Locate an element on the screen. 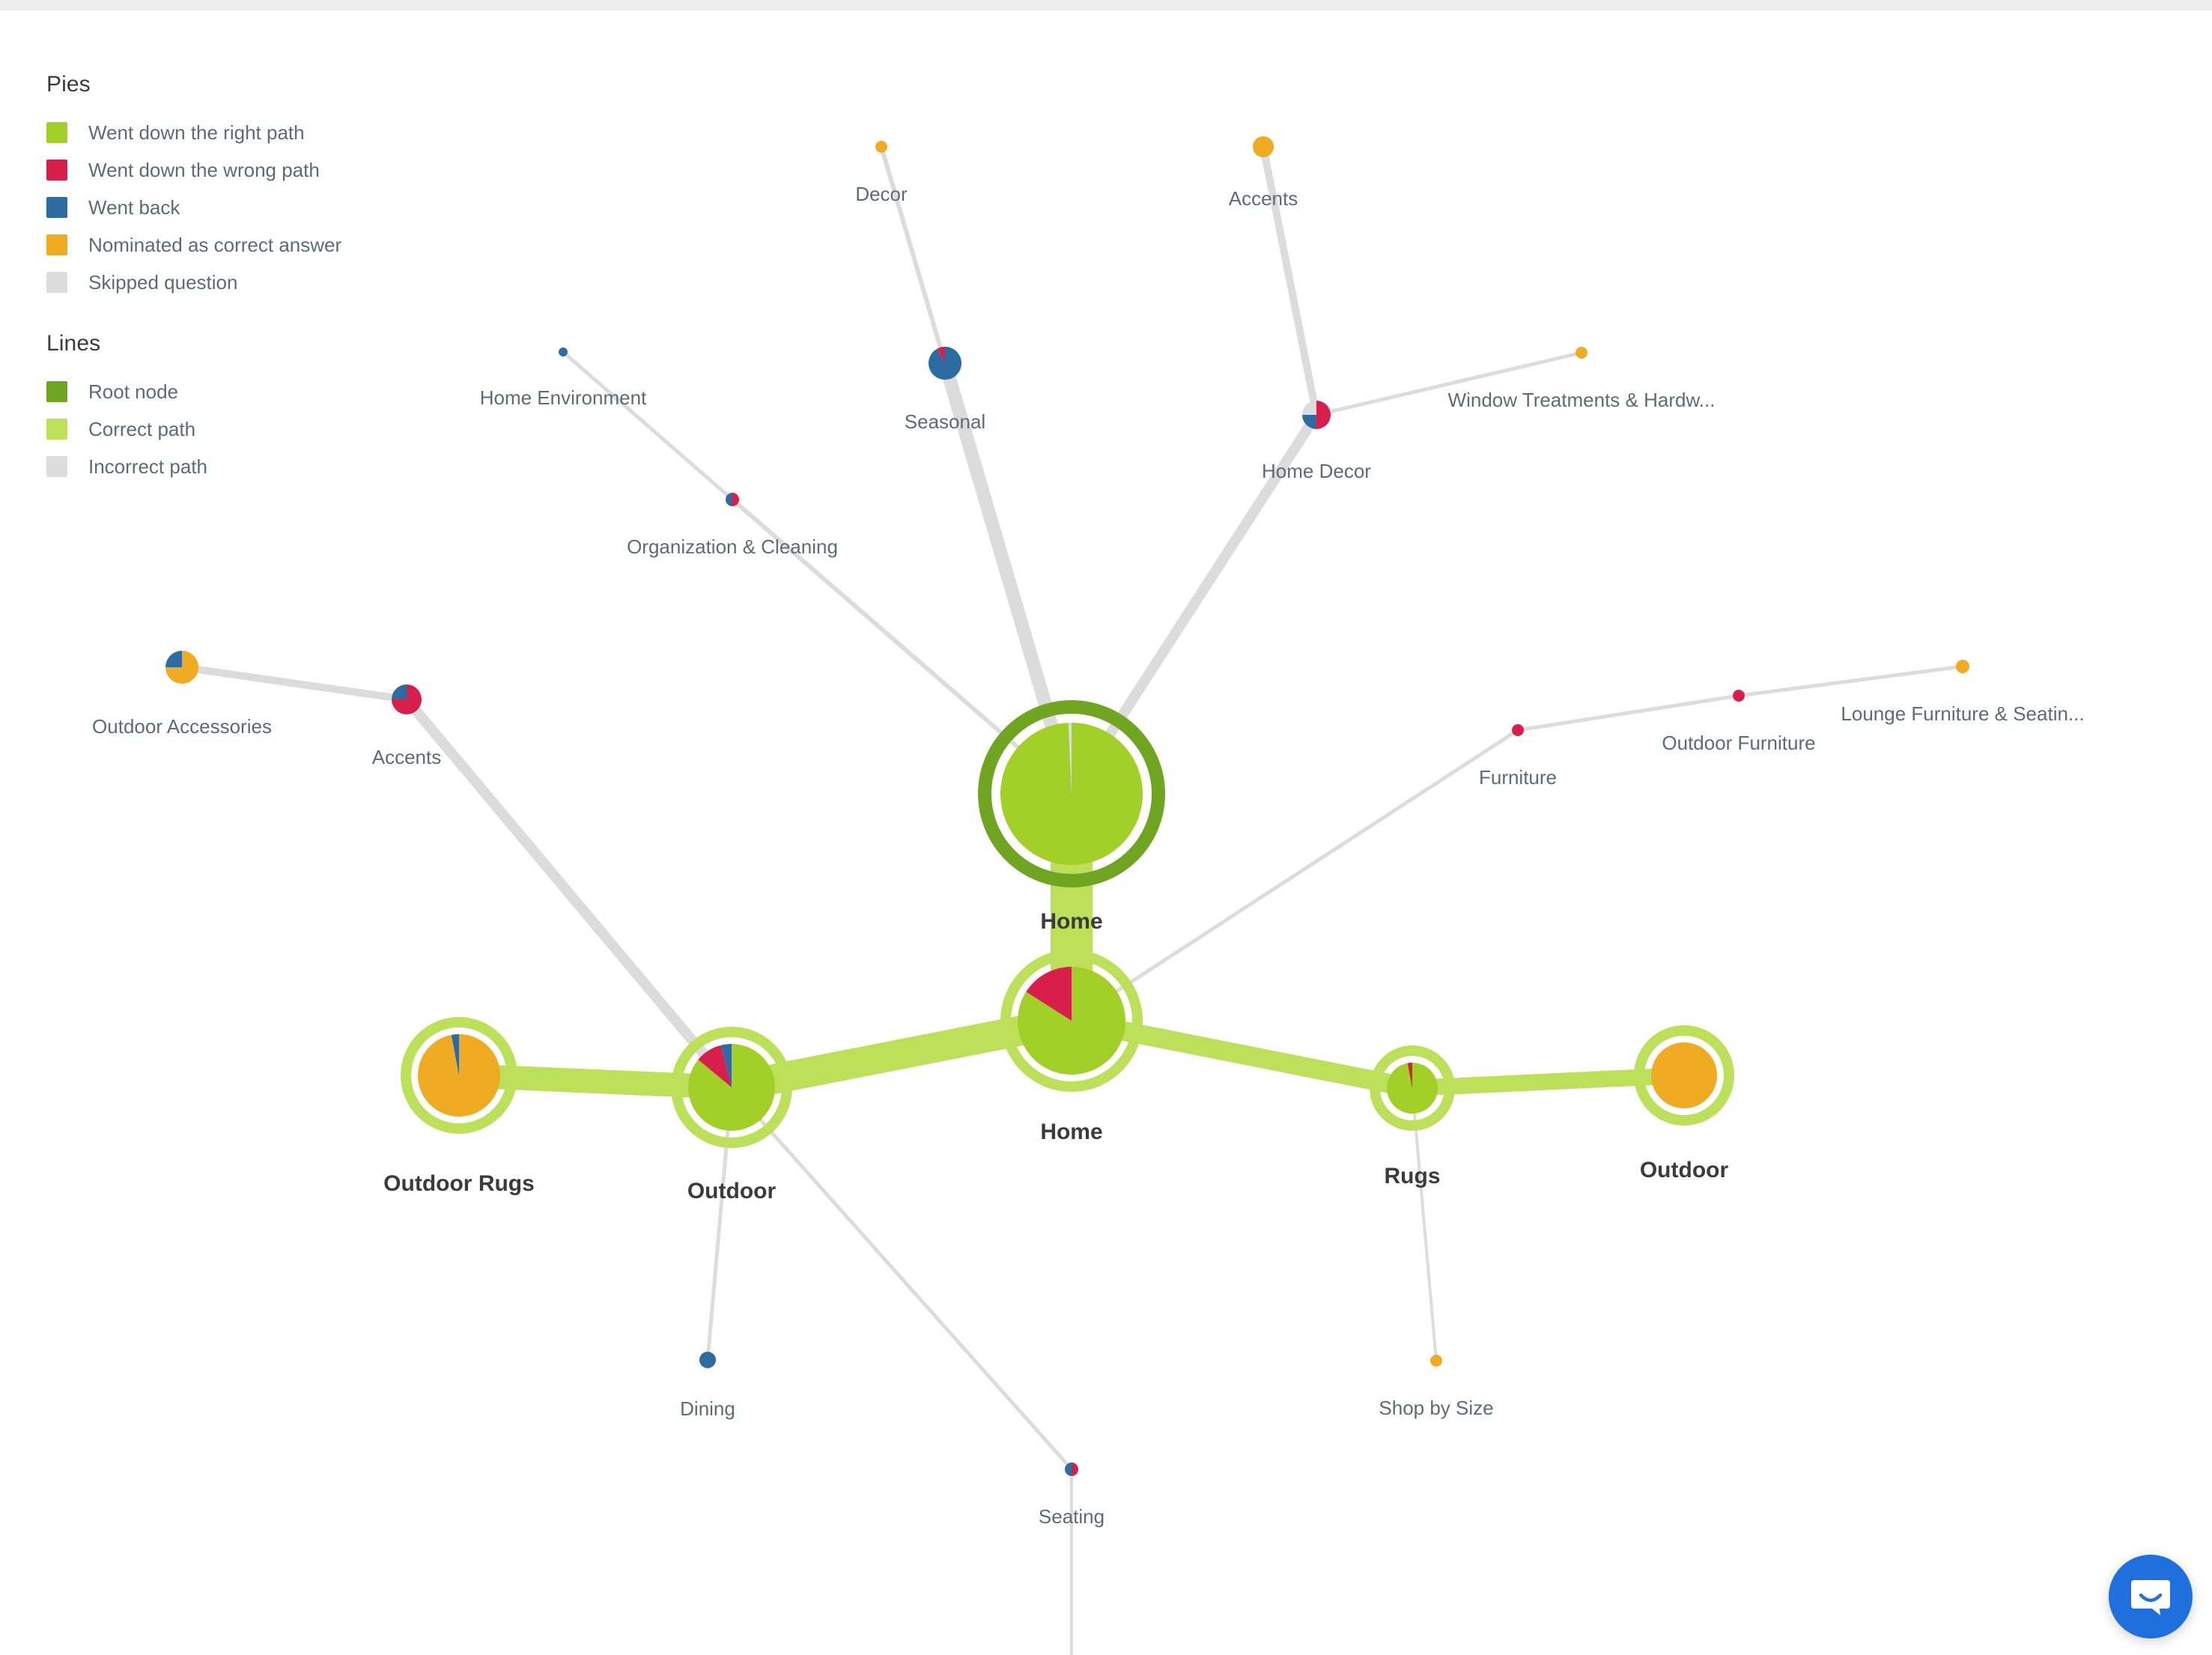  legend-line-label: Root node is located at coordinates (133, 391).